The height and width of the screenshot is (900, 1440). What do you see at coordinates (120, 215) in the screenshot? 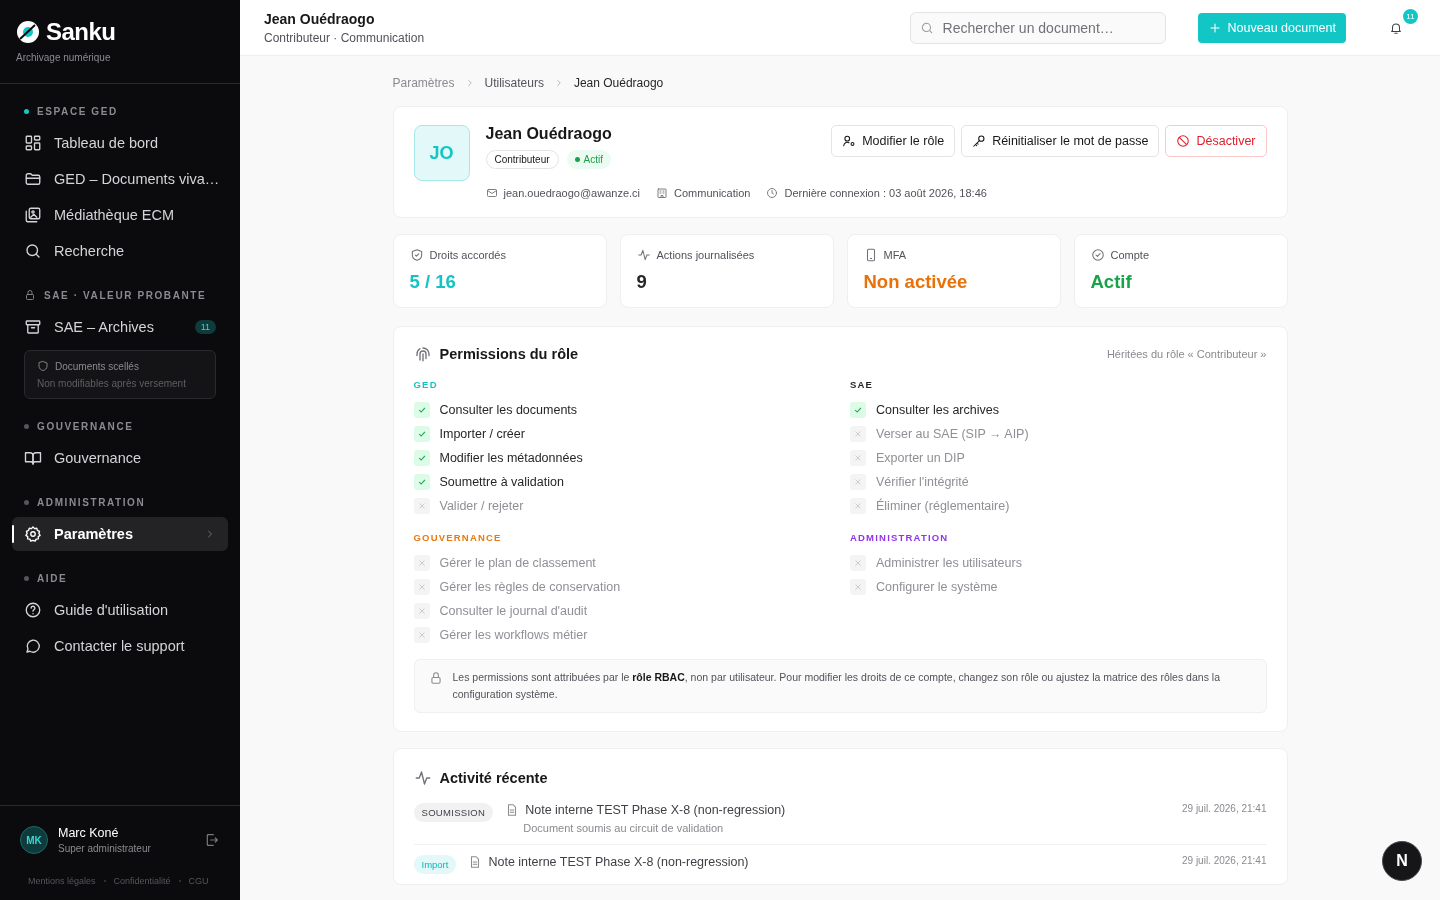
I see `nav-item: Médiathèque ECM` at bounding box center [120, 215].